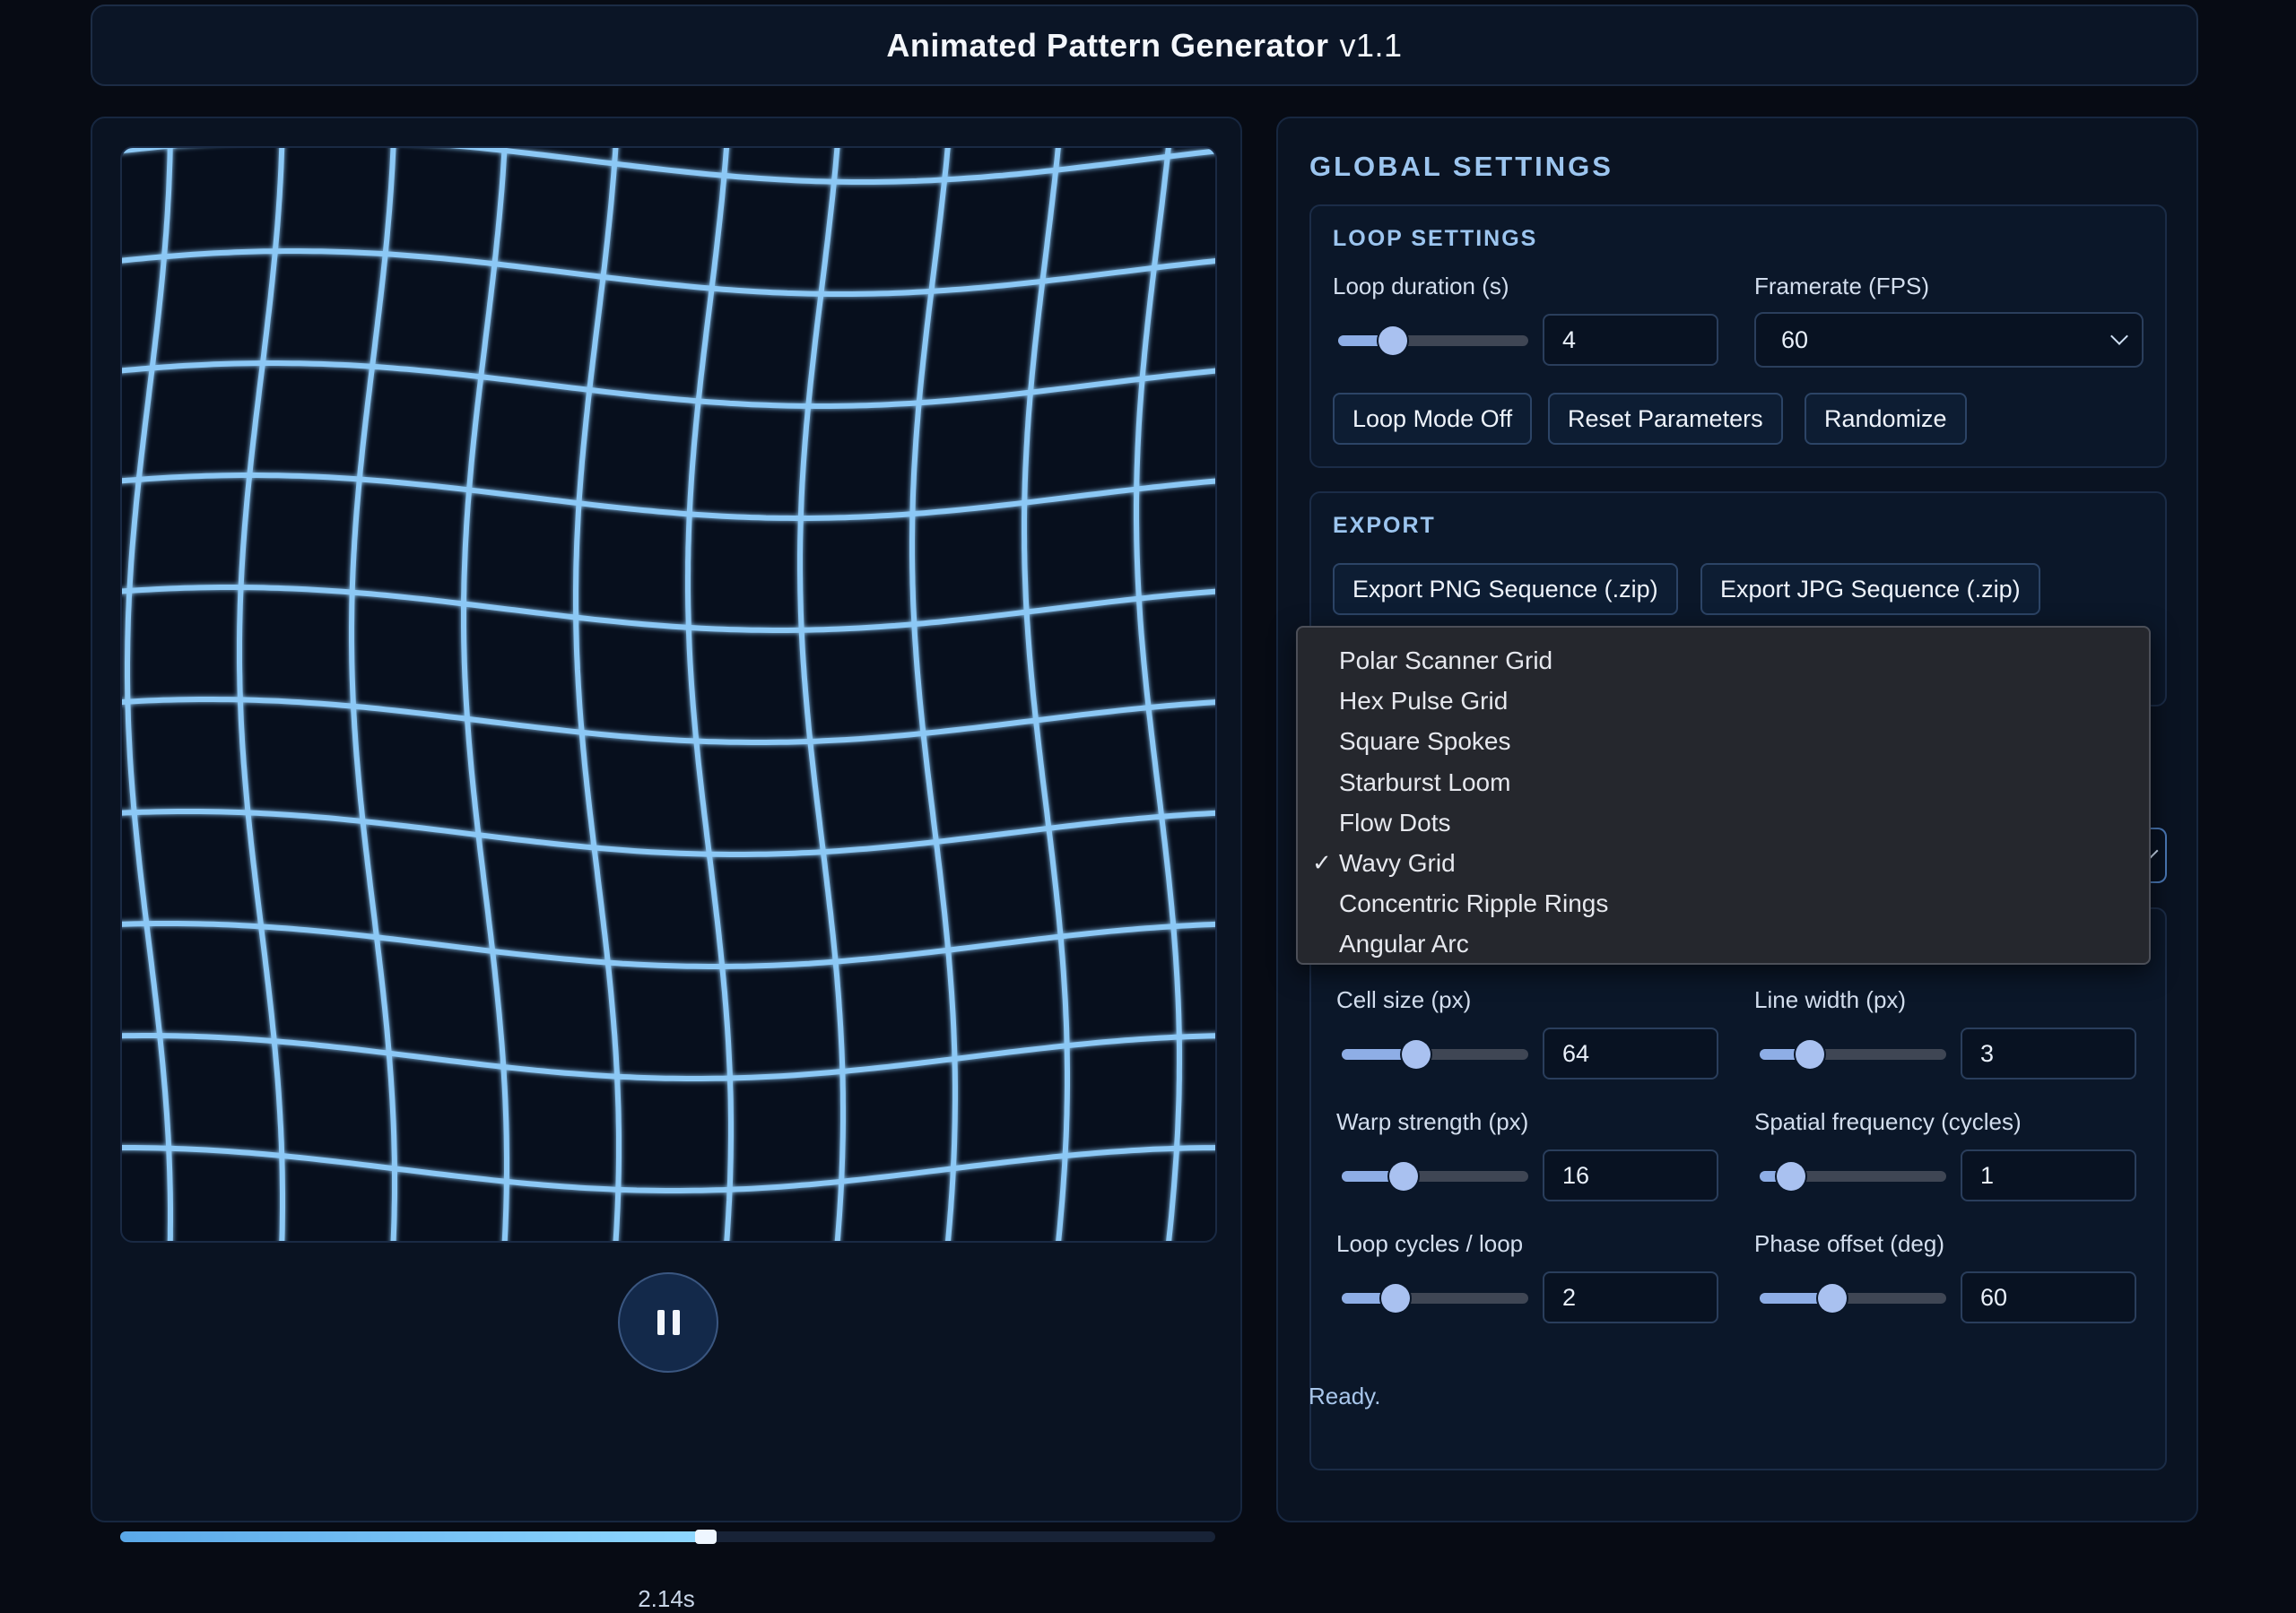  What do you see at coordinates (1830, 999) in the screenshot?
I see `line-width-label: Line width (px)` at bounding box center [1830, 999].